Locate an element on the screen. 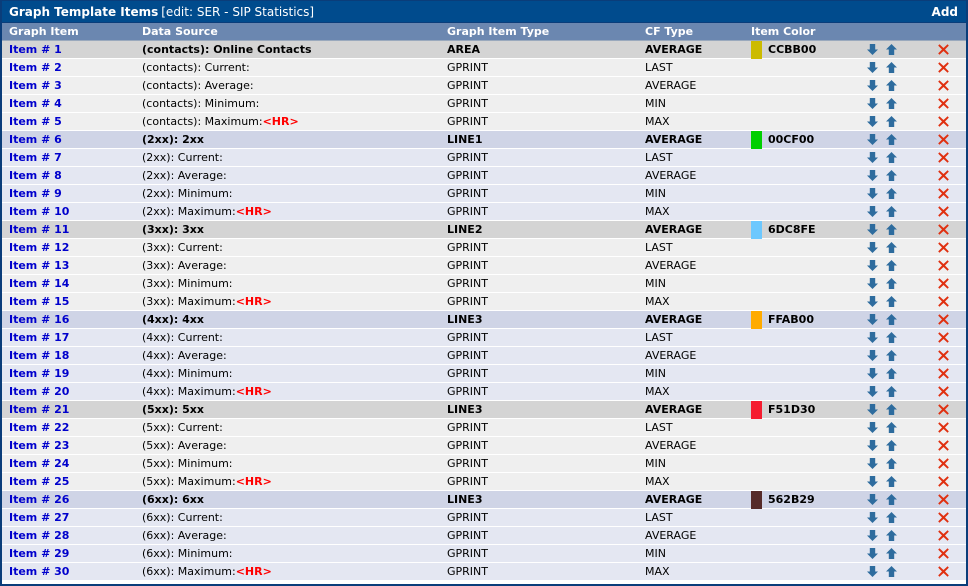  graph-item-link: Item # 1 is located at coordinates (35, 49).